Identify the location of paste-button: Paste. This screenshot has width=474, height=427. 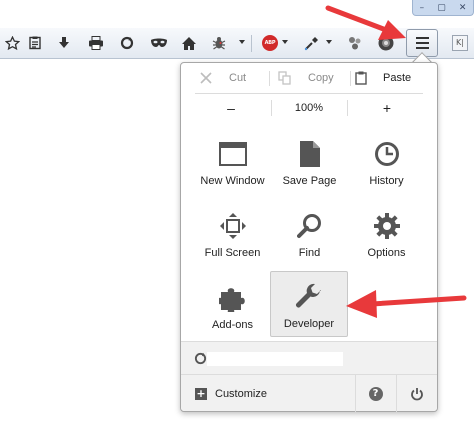
(383, 78).